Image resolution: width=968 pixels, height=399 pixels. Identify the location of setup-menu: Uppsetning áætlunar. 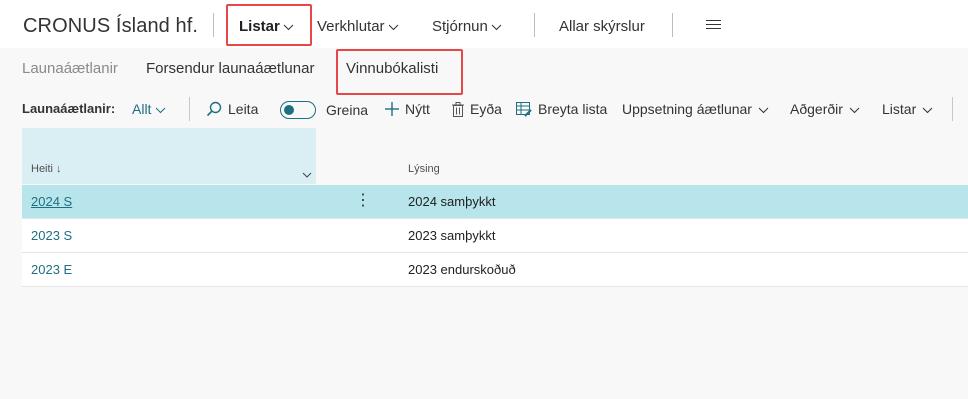
(695, 109).